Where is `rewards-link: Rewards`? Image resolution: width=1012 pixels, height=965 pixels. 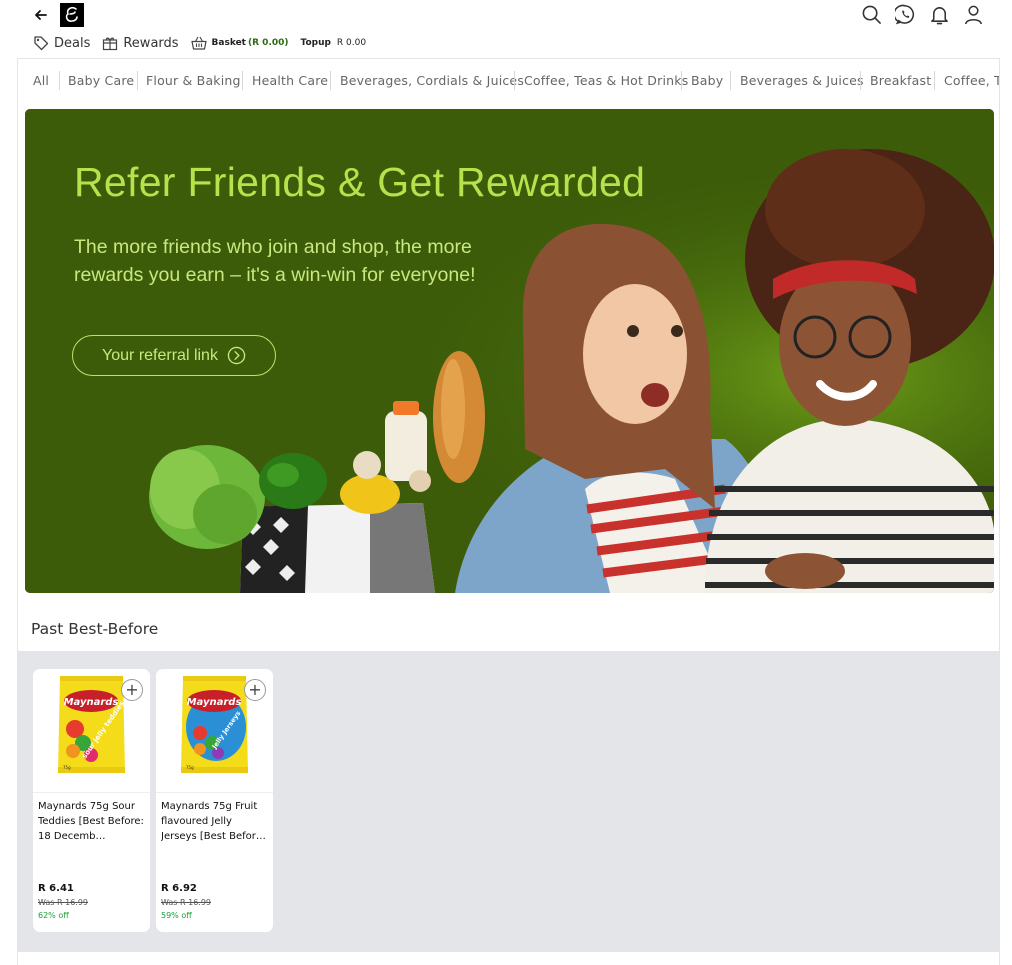
rewards-link: Rewards is located at coordinates (140, 43).